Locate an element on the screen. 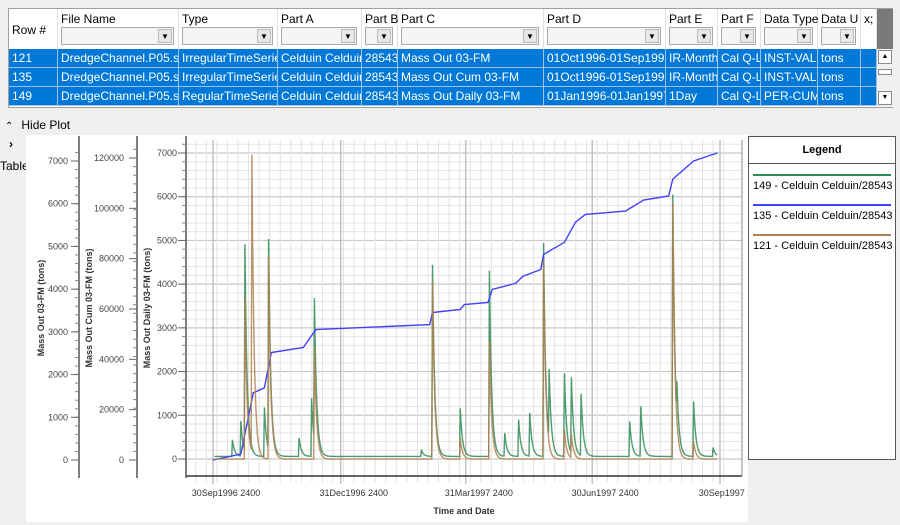 The height and width of the screenshot is (525, 900). x-tick-label: 30Sep1996 2400 is located at coordinates (226, 493).